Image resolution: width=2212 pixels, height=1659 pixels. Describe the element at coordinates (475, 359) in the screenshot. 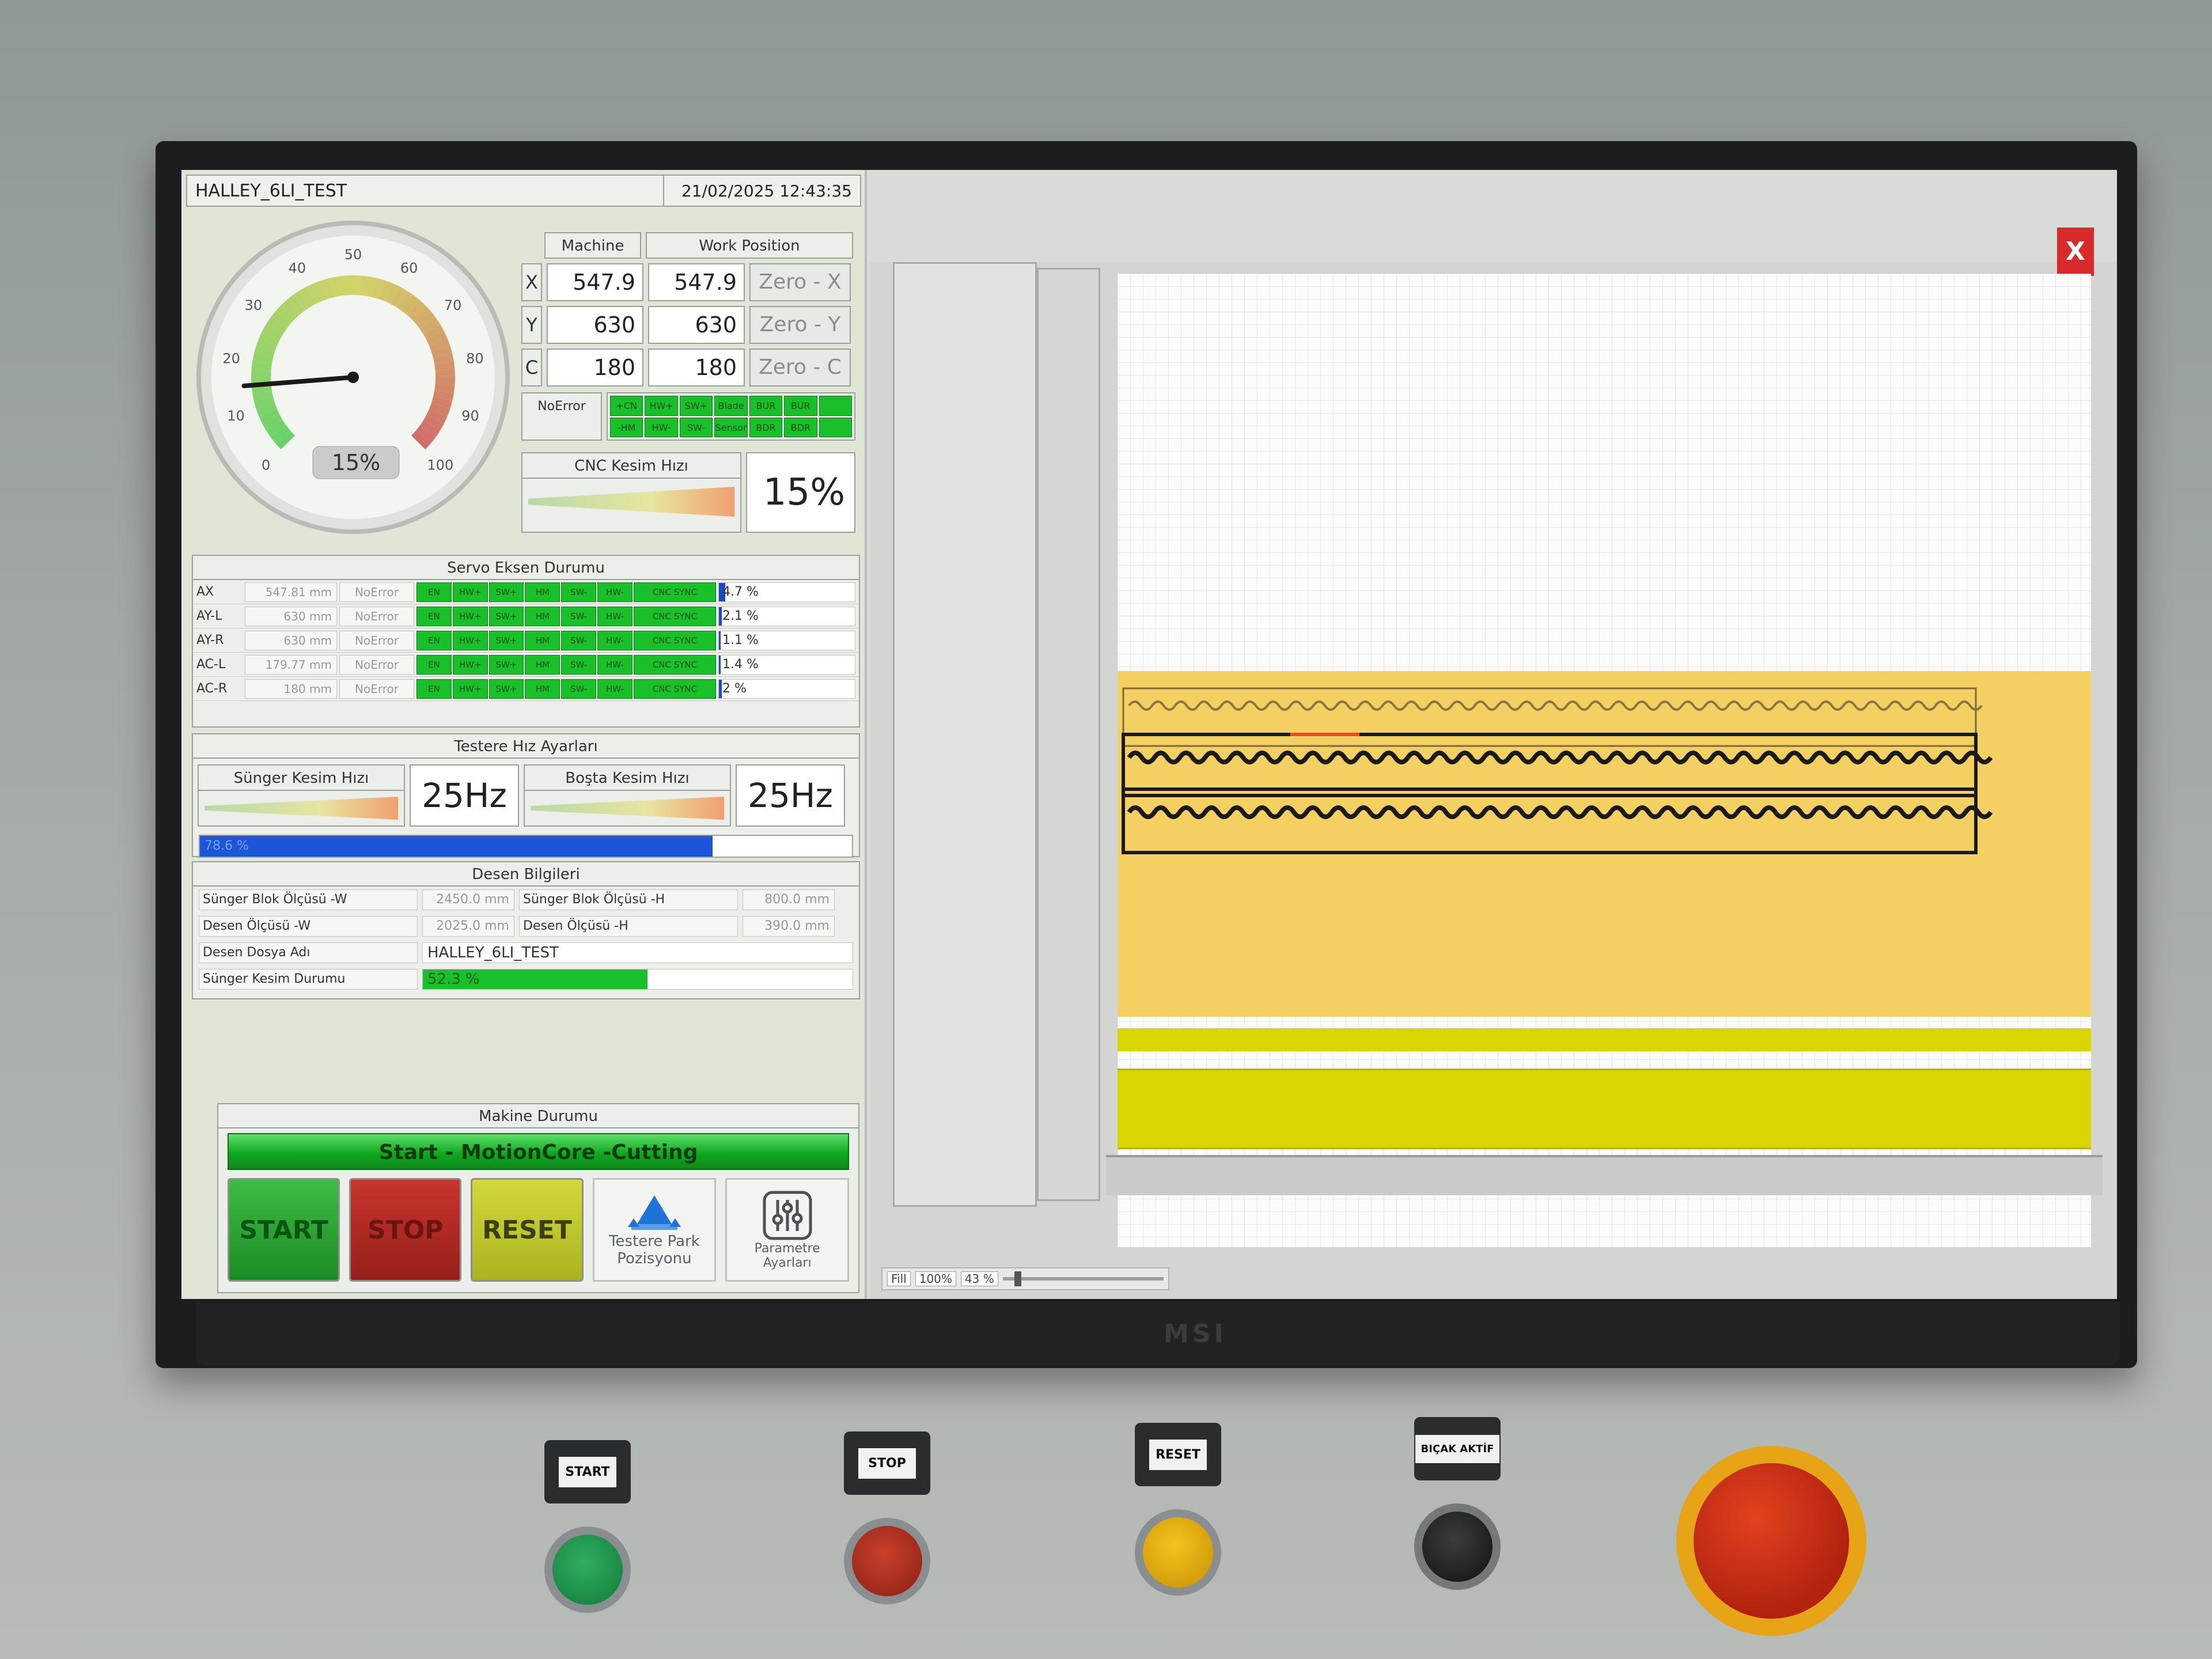

I see `gauge-tick-label: 80` at that location.